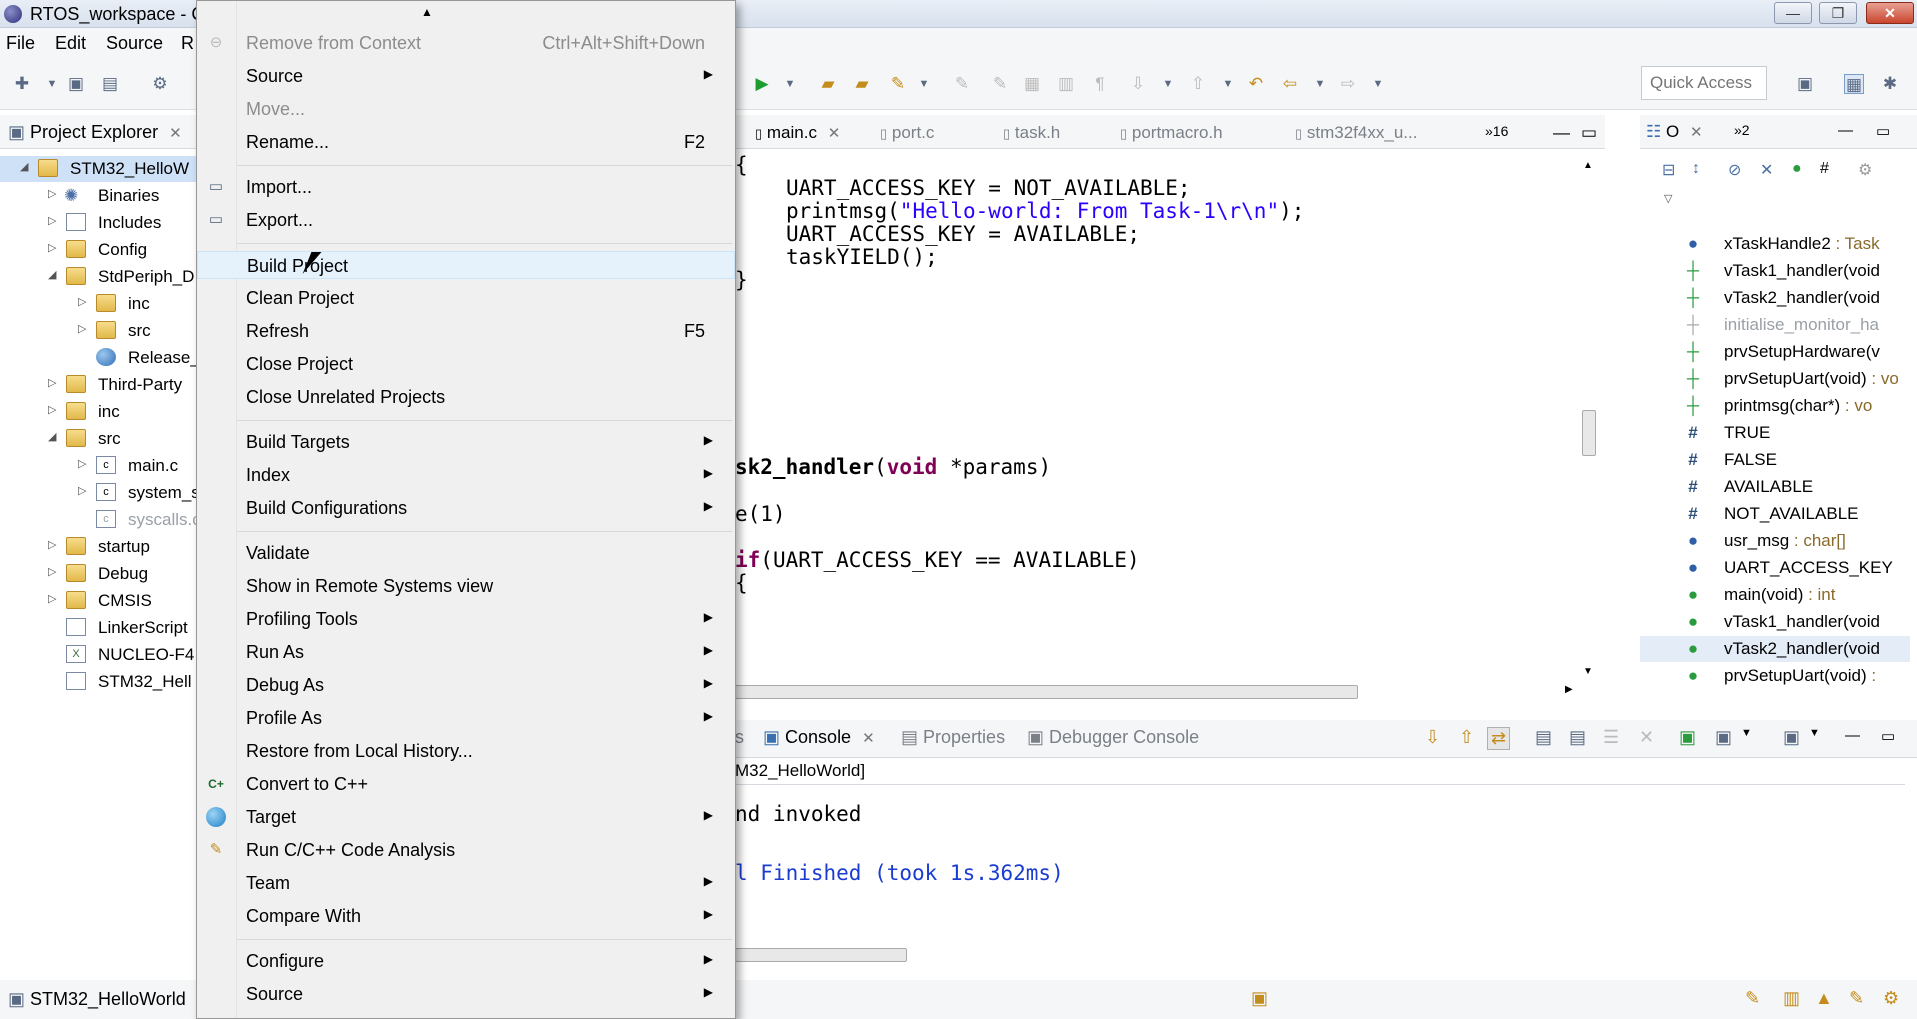 The width and height of the screenshot is (1917, 1019). Describe the element at coordinates (1066, 84) in the screenshot. I see `word-wrap-icon: ▥` at that location.